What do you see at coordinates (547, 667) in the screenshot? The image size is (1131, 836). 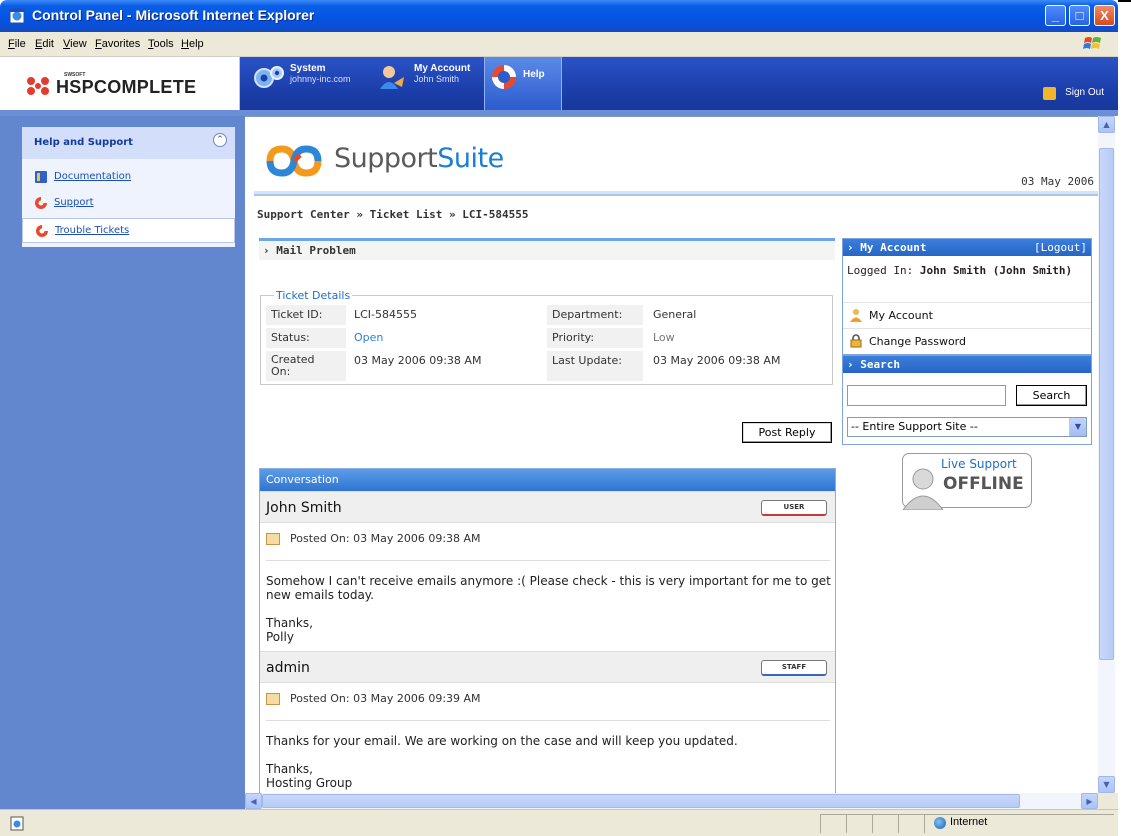 I see `message-header: admin STAFF` at bounding box center [547, 667].